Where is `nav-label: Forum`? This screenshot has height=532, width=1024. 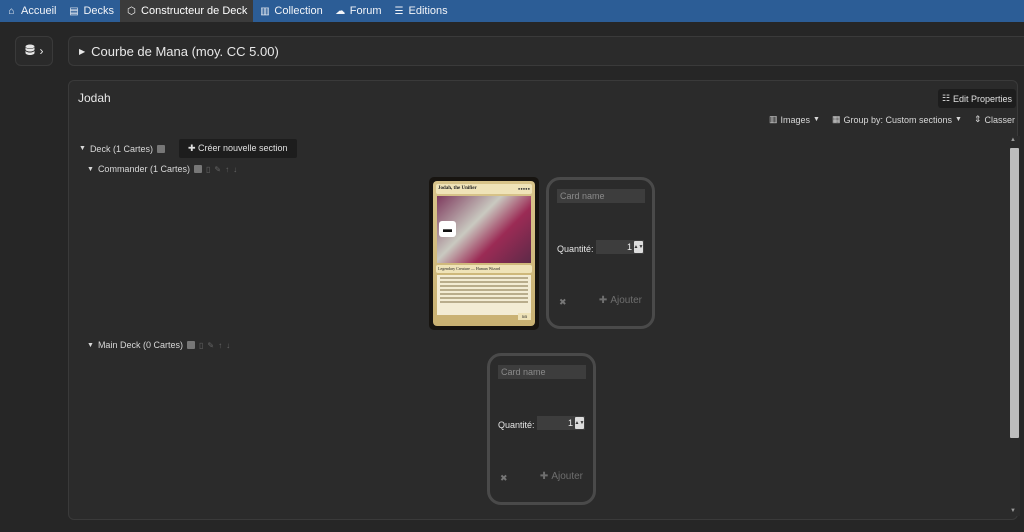 nav-label: Forum is located at coordinates (365, 11).